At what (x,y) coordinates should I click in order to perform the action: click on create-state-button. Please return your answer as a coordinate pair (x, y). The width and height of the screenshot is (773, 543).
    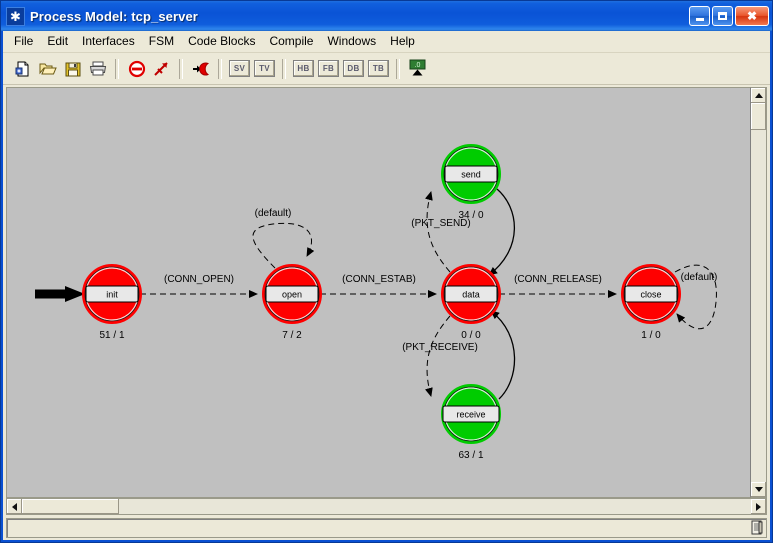
    Looking at the image, I should click on (136, 68).